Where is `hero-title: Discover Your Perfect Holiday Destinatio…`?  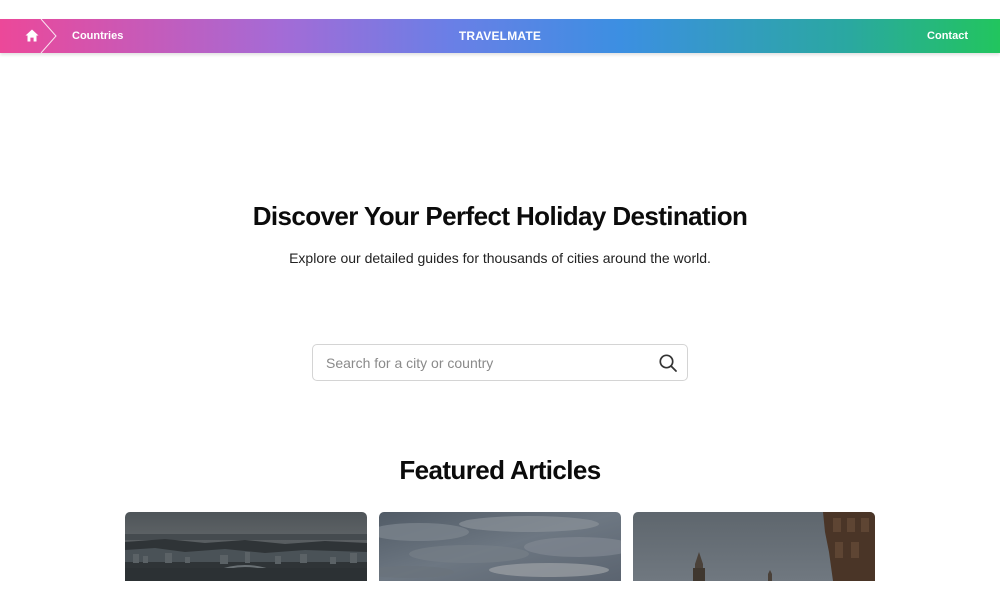 hero-title: Discover Your Perfect Holiday Destinatio… is located at coordinates (500, 216).